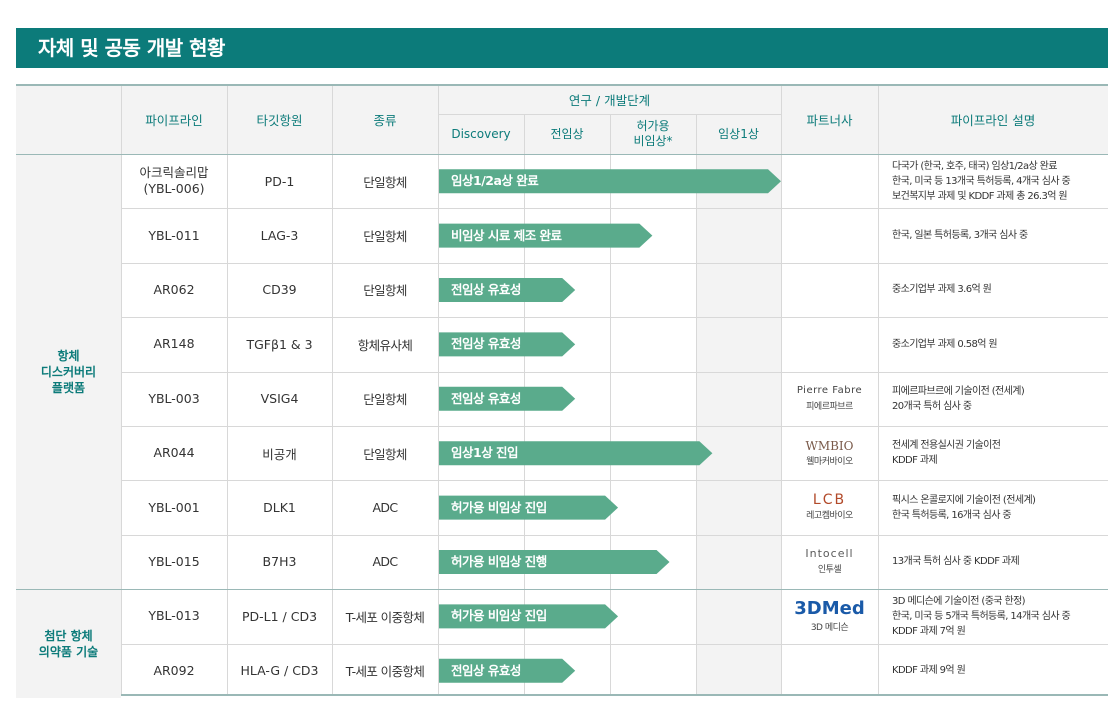 This screenshot has height=714, width=1118. I want to click on header-stage-group: 연구 / 개발단계, so click(609, 100).